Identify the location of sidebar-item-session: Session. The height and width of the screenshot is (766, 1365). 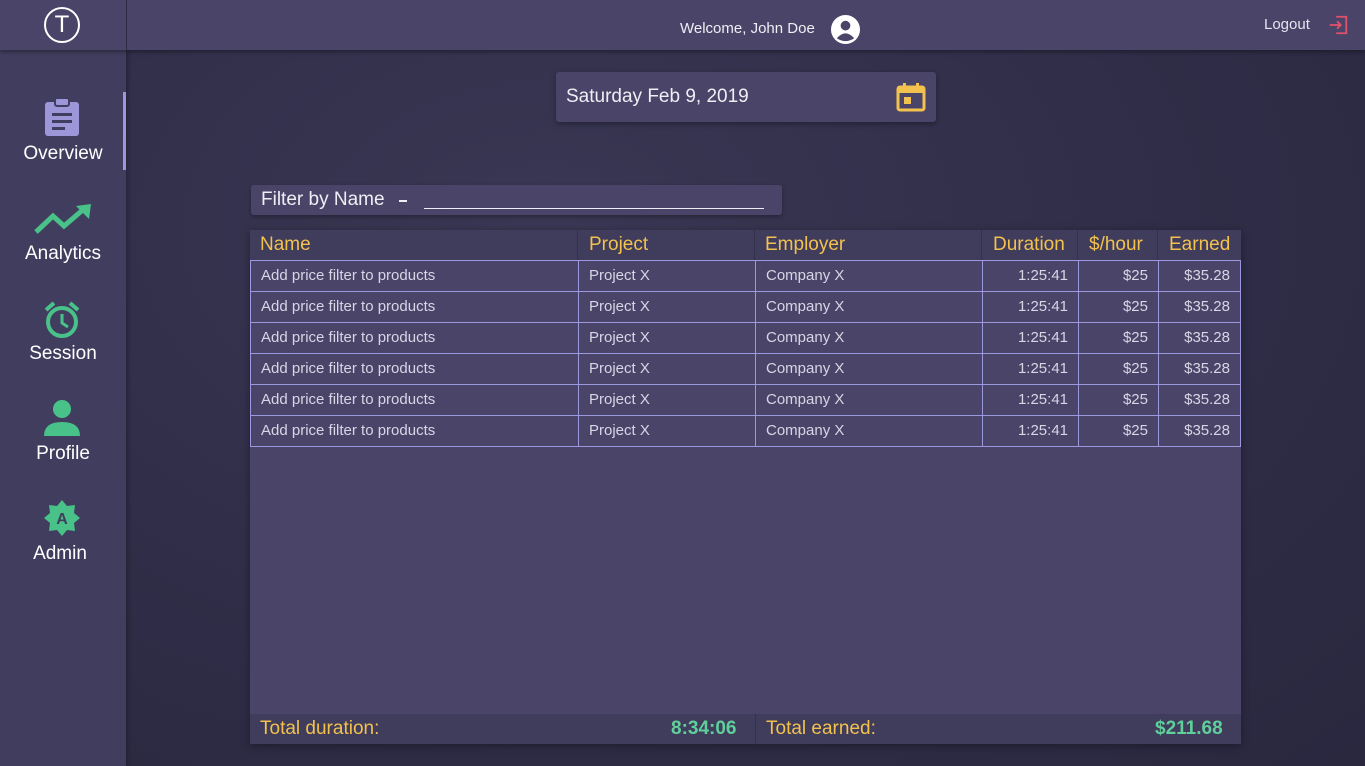
(63, 343).